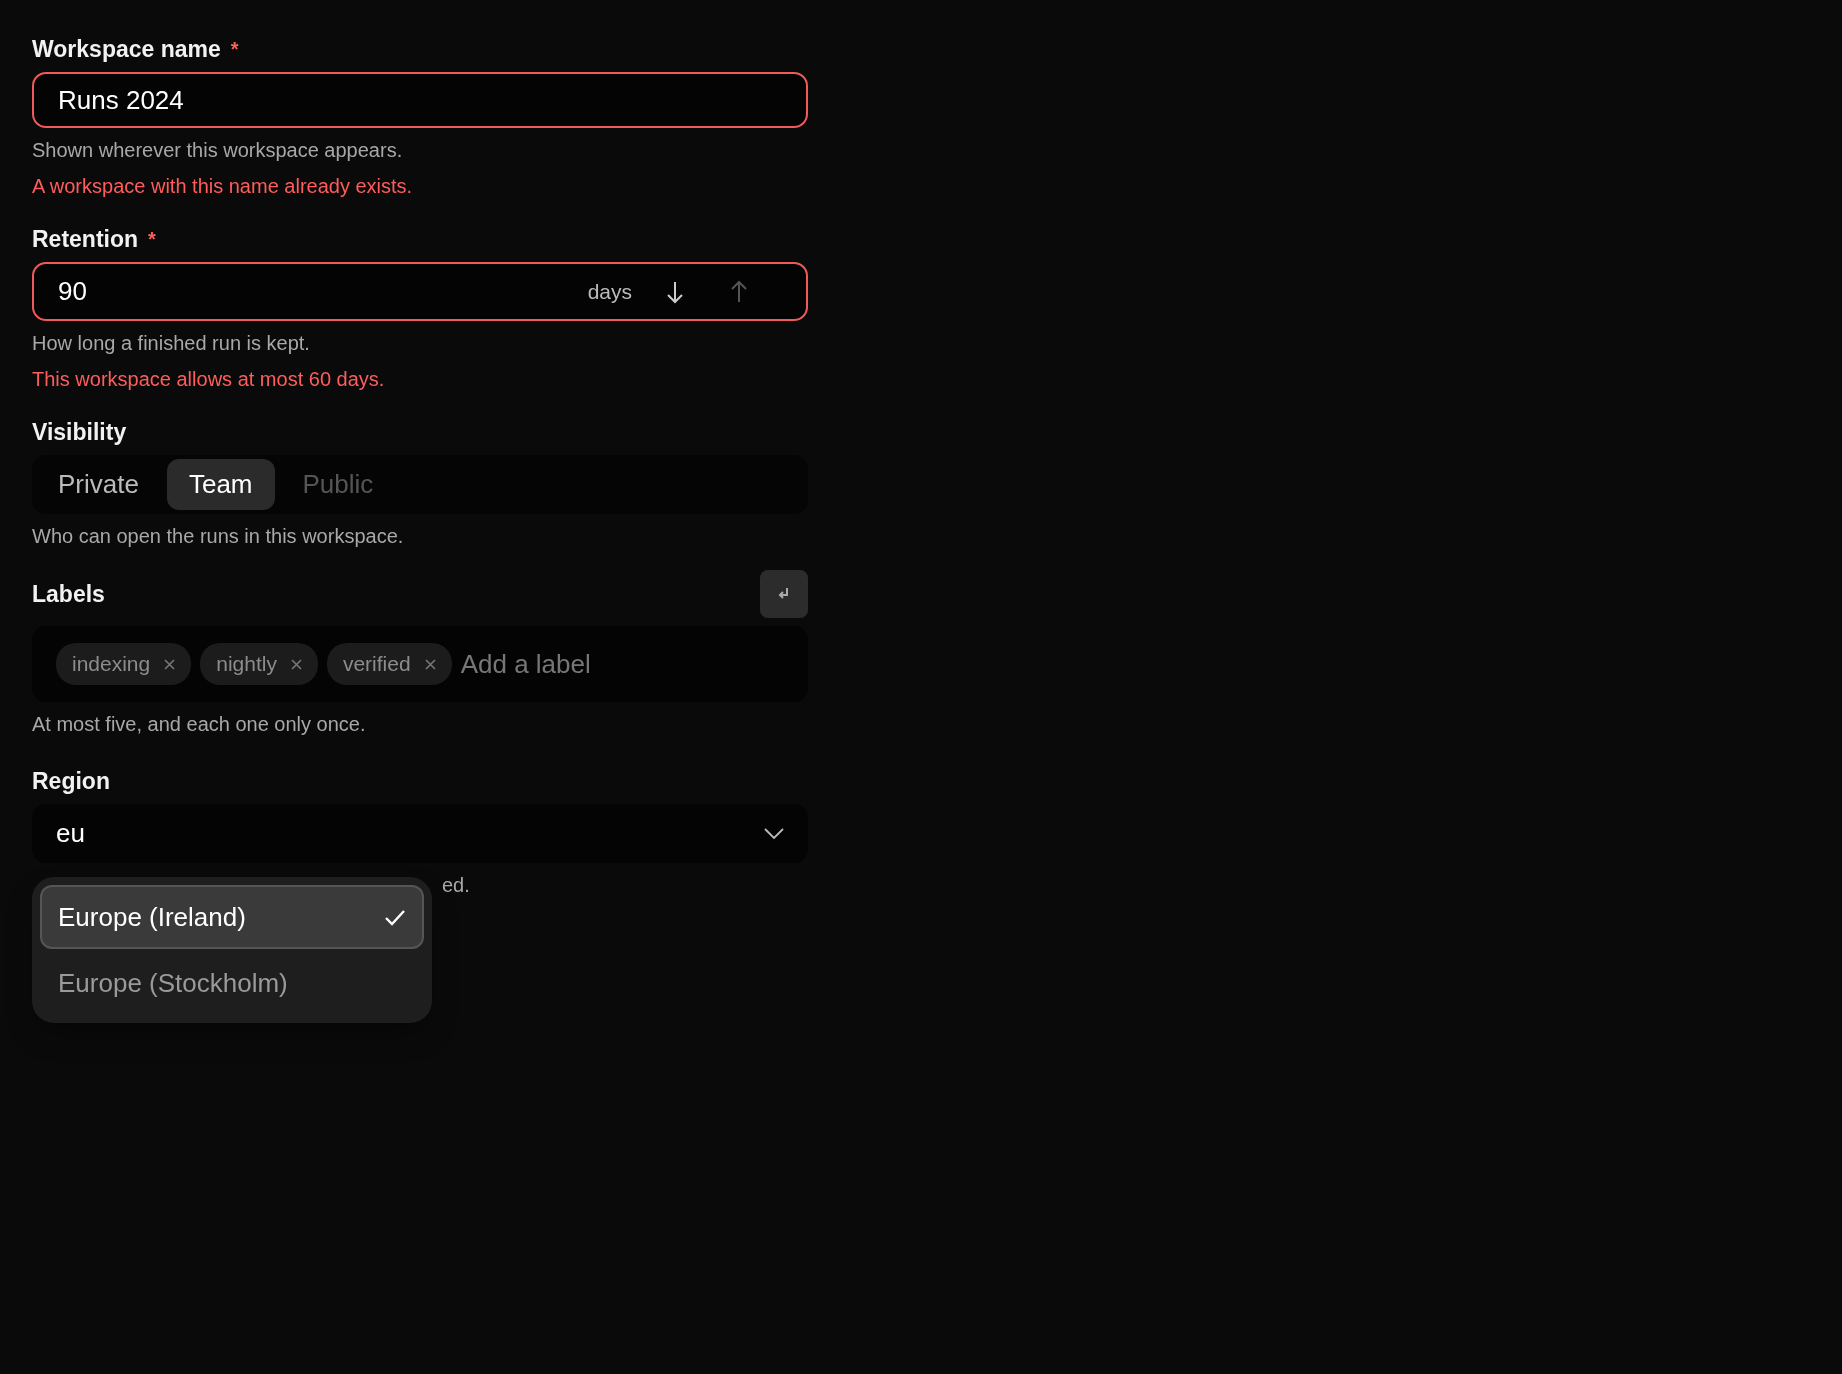 The width and height of the screenshot is (1842, 1374). What do you see at coordinates (209, 379) in the screenshot?
I see `error-text: This workspace allows at most 60 days.` at bounding box center [209, 379].